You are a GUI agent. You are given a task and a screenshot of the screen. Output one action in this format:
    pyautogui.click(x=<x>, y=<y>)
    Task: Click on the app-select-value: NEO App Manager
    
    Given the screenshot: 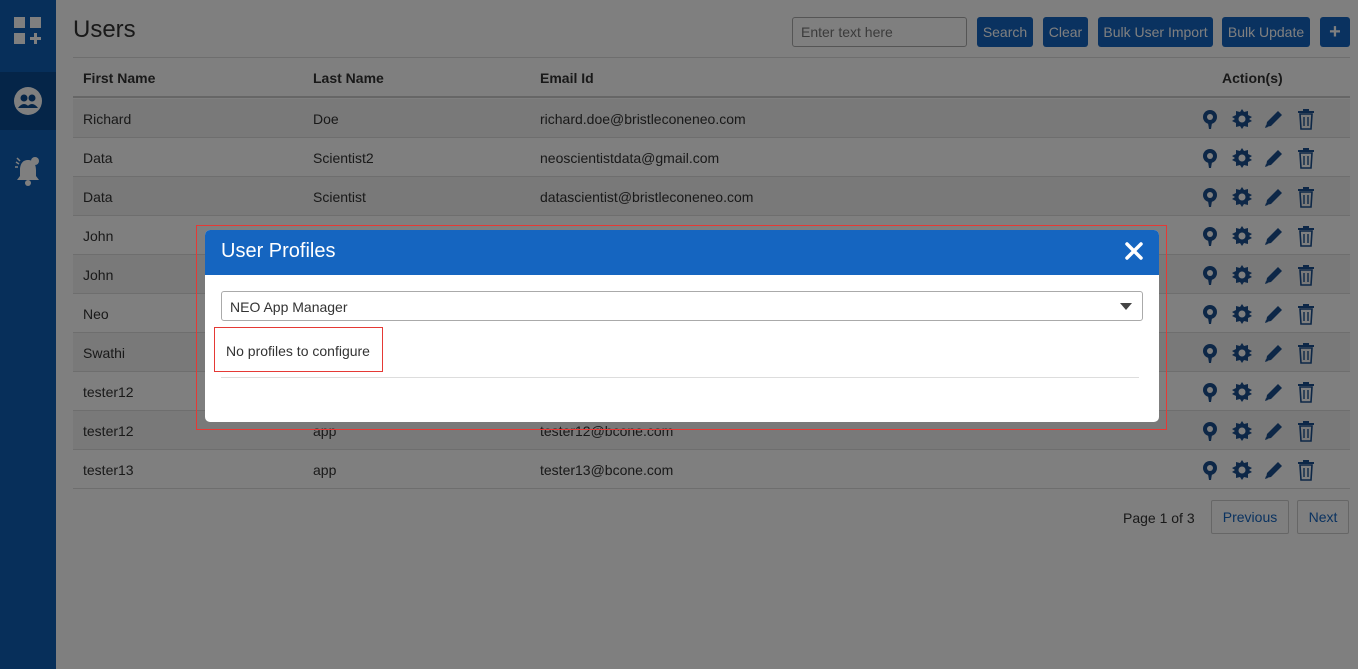 What is the action you would take?
    pyautogui.click(x=289, y=307)
    